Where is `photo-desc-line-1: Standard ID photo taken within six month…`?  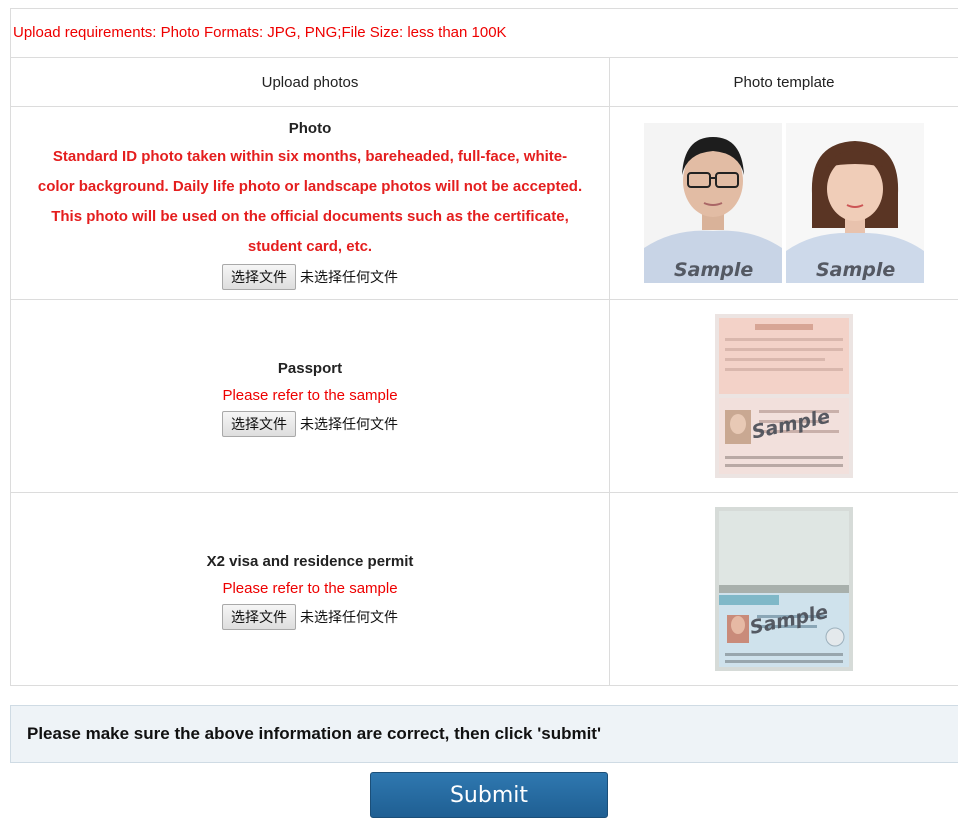
photo-desc-line-1: Standard ID photo taken within six month… is located at coordinates (310, 156).